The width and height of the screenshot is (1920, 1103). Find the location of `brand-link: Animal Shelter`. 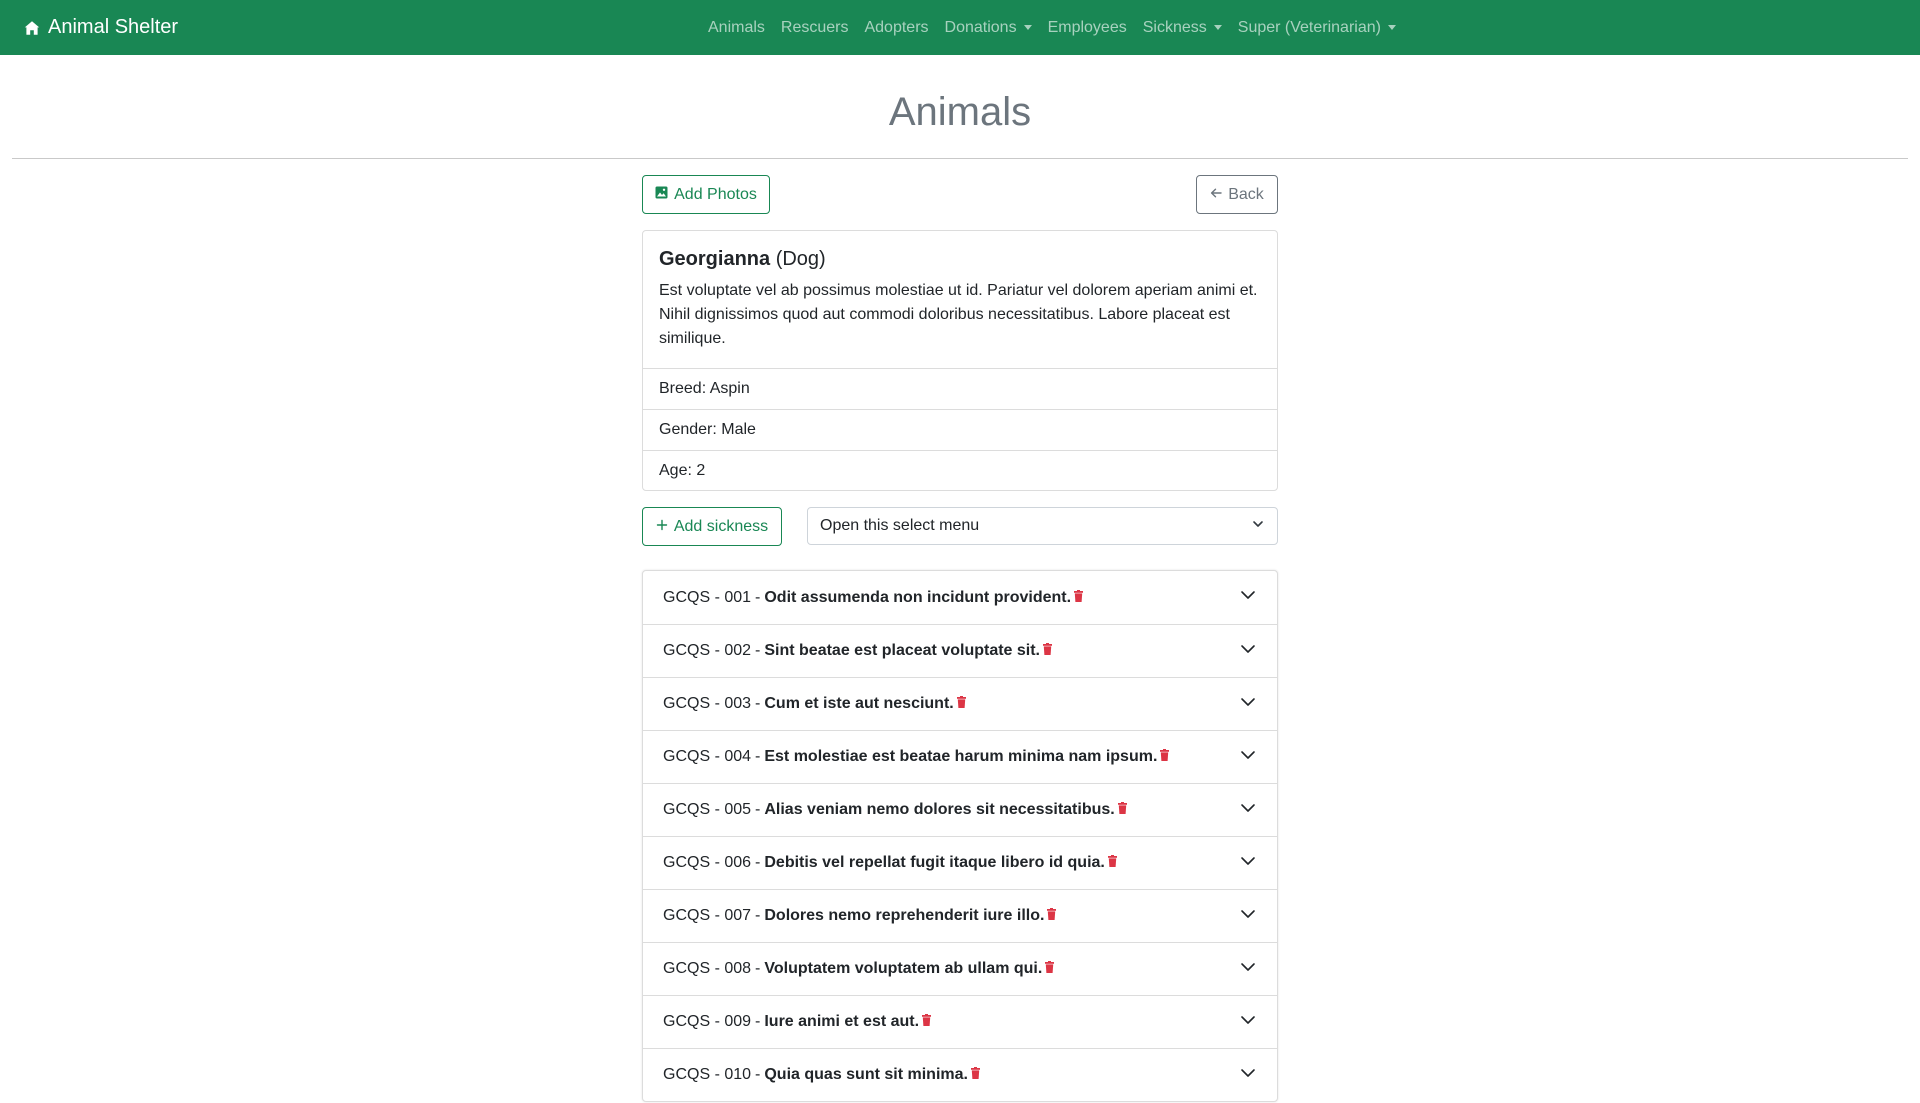

brand-link: Animal Shelter is located at coordinates (101, 27).